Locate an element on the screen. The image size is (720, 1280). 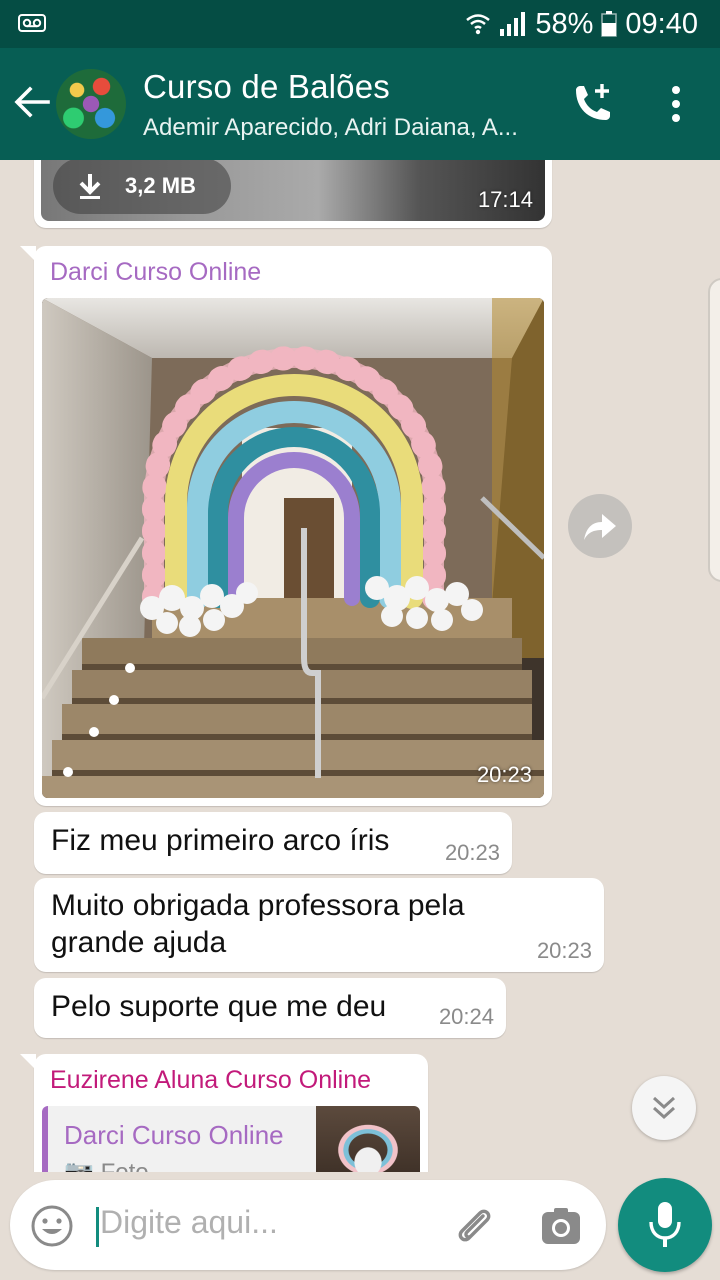
signal-icon is located at coordinates (513, 24).